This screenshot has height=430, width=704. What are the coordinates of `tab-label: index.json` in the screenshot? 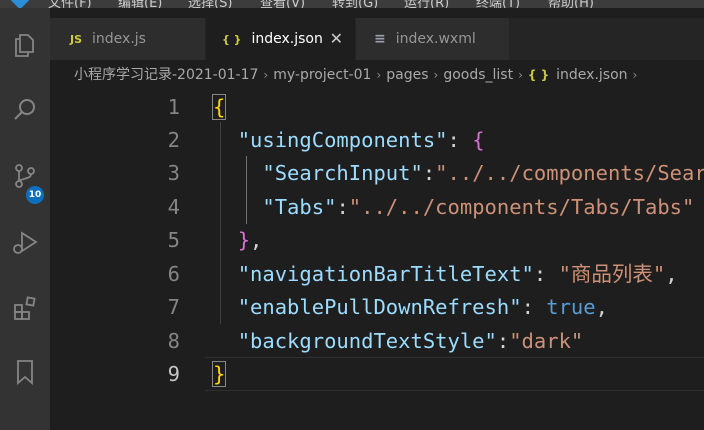 It's located at (287, 39).